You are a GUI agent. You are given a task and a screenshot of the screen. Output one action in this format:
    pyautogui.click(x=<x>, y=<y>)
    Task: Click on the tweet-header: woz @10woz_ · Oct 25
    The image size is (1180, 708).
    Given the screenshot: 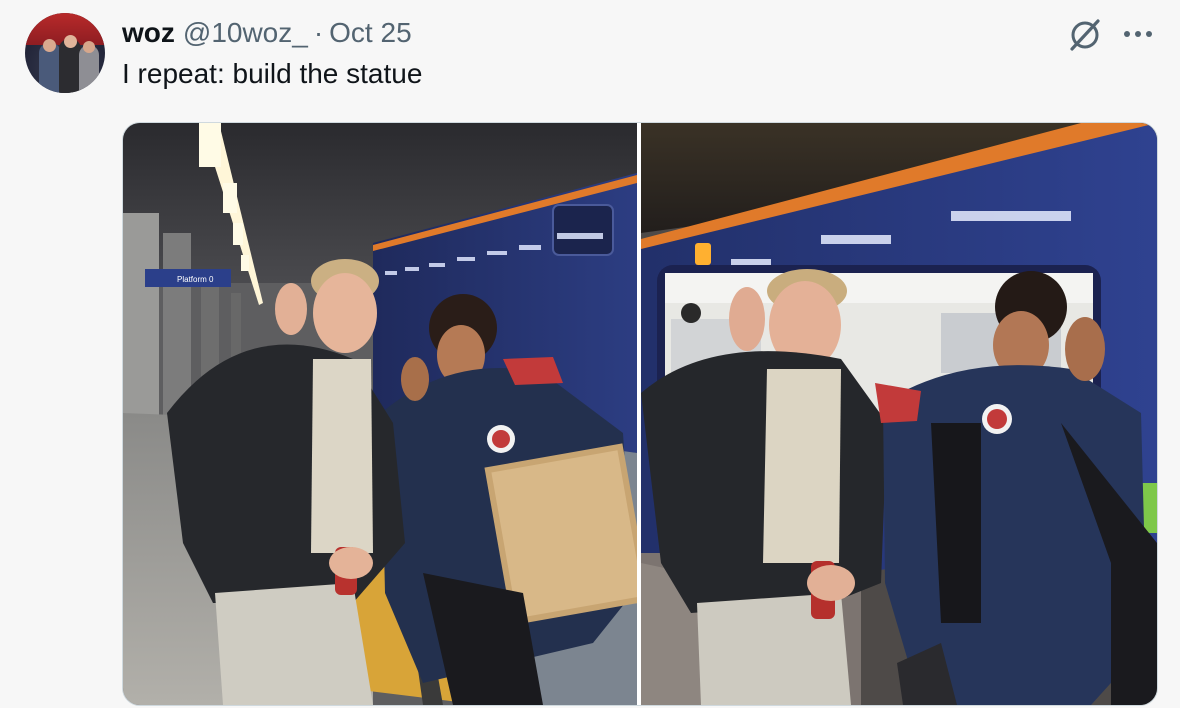 What is the action you would take?
    pyautogui.click(x=267, y=33)
    